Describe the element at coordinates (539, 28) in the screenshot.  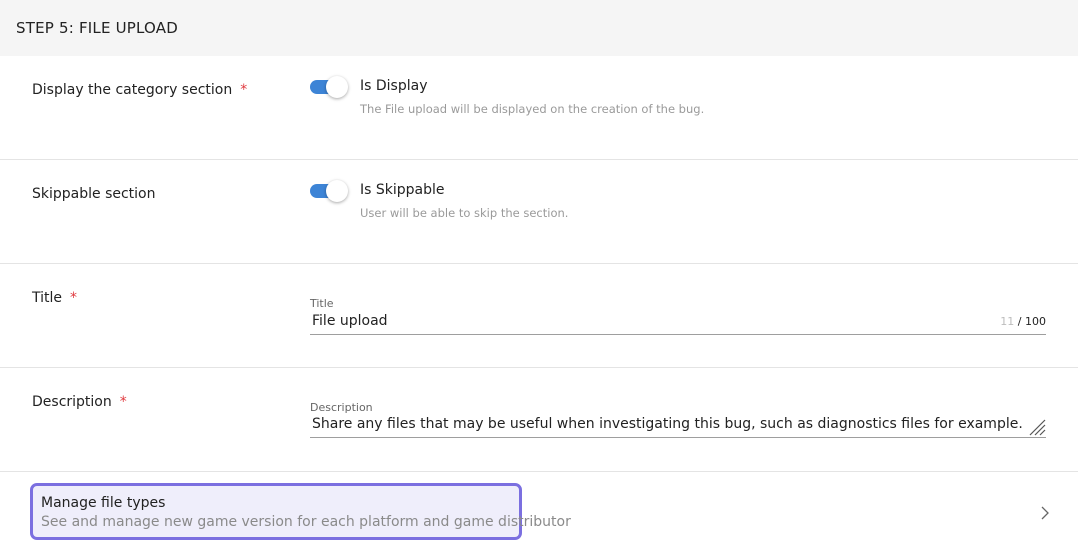
I see `step-header: STEP 5: FILE UPLOAD` at that location.